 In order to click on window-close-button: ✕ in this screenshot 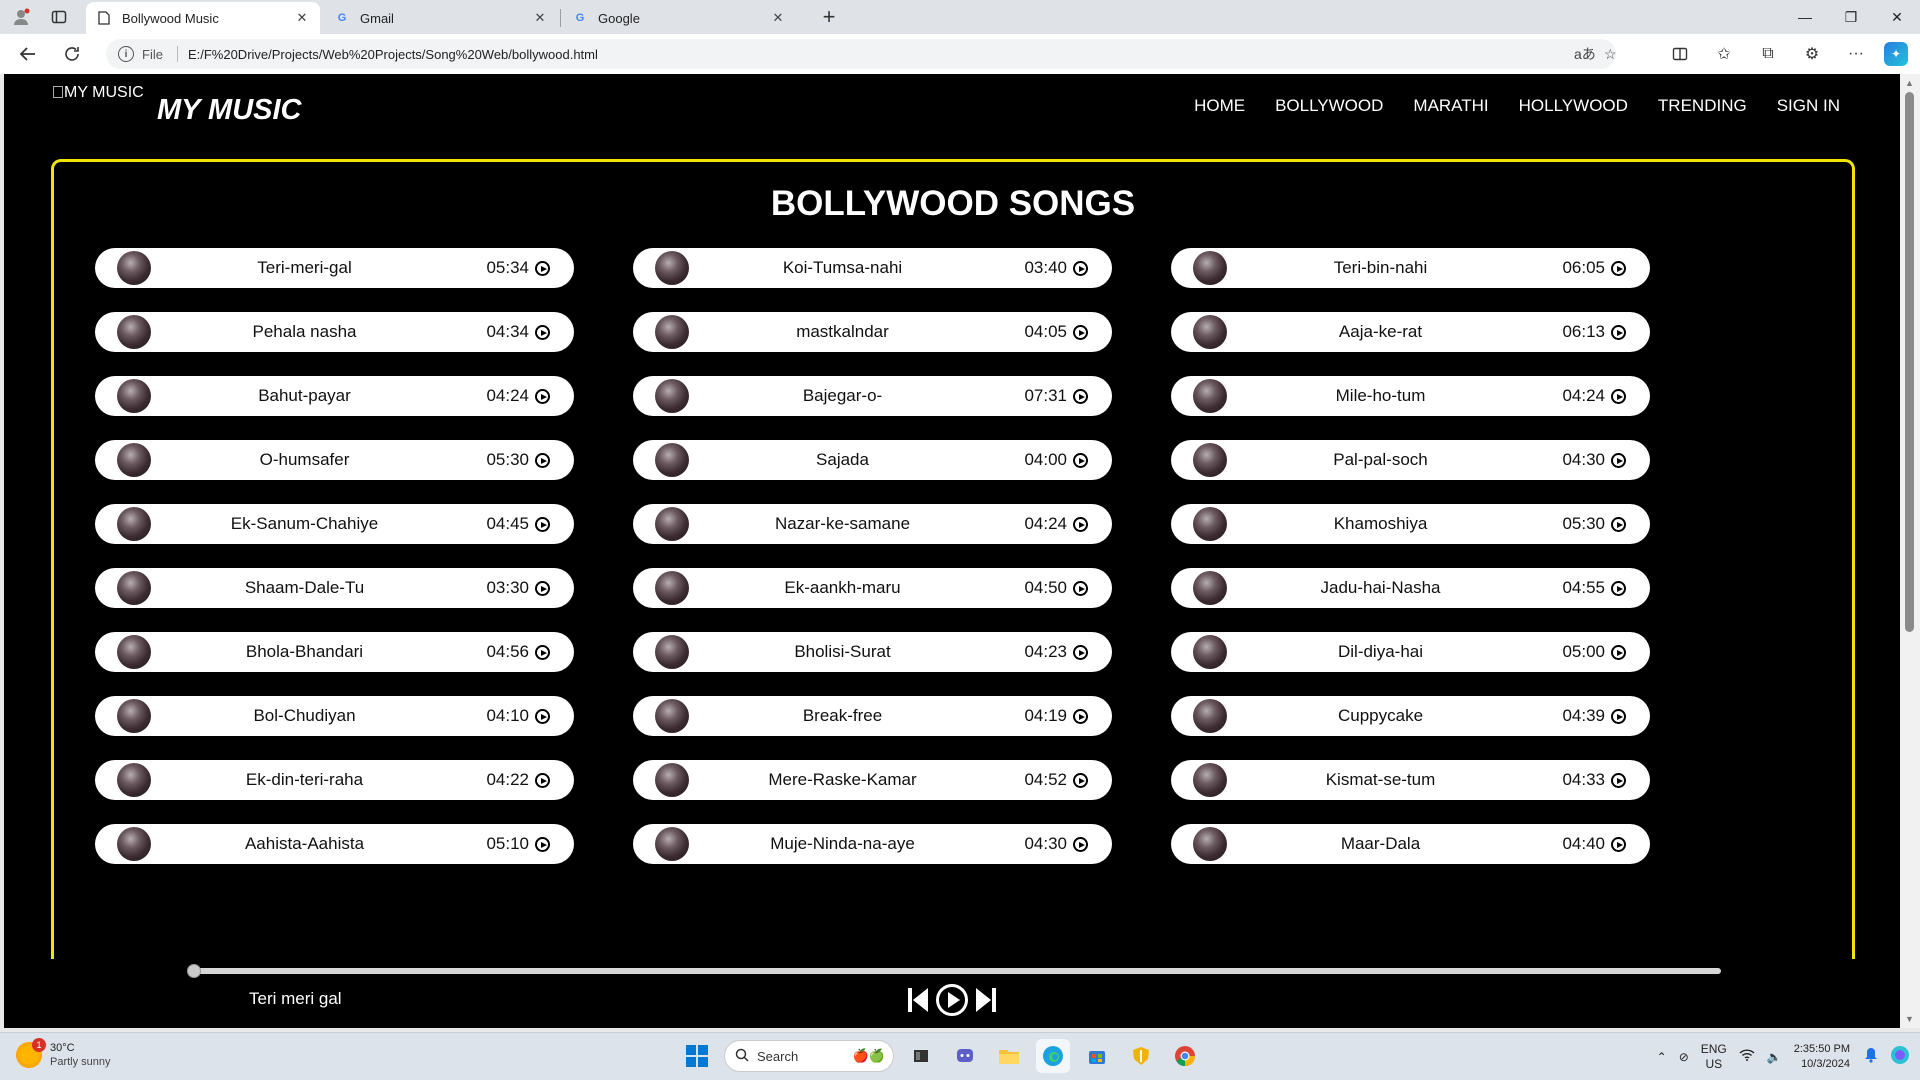, I will do `click(1897, 17)`.